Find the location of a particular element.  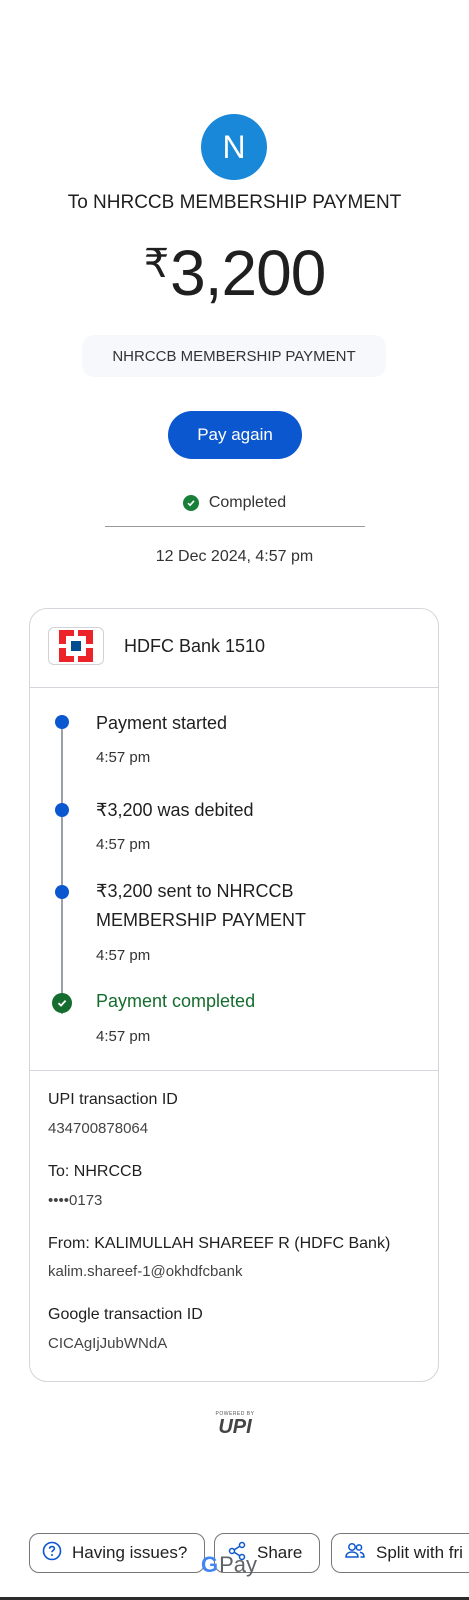

timeline-step-title: Payment completed is located at coordinates (176, 1001).